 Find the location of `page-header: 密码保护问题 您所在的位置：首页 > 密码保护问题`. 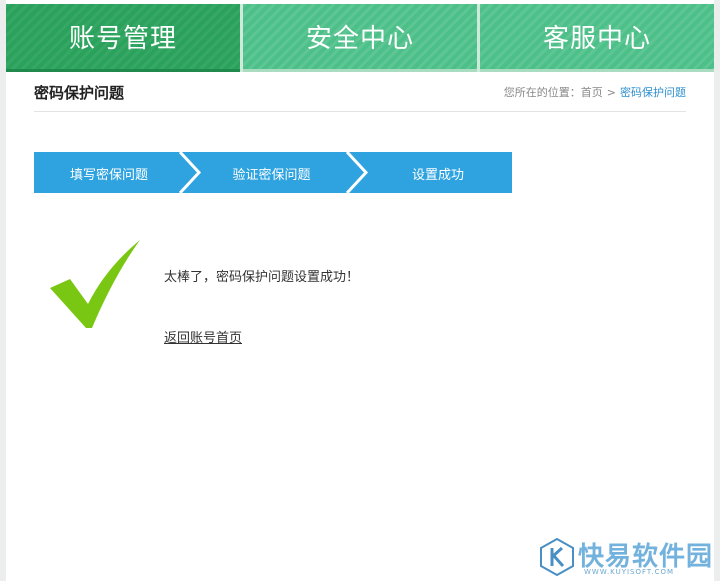

page-header: 密码保护问题 您所在的位置：首页 > 密码保护问题 is located at coordinates (360, 97).